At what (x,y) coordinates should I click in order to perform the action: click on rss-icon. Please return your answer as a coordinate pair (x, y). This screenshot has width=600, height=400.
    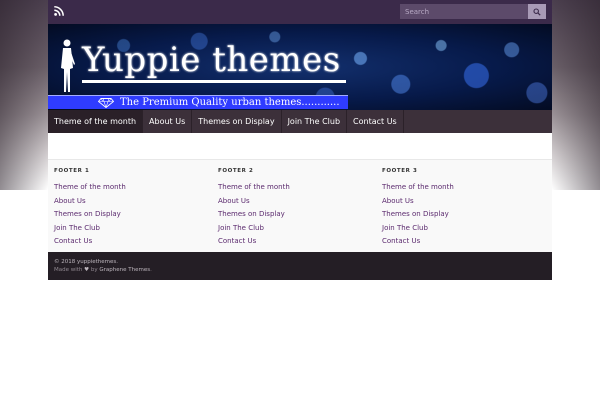
    Looking at the image, I should click on (59, 11).